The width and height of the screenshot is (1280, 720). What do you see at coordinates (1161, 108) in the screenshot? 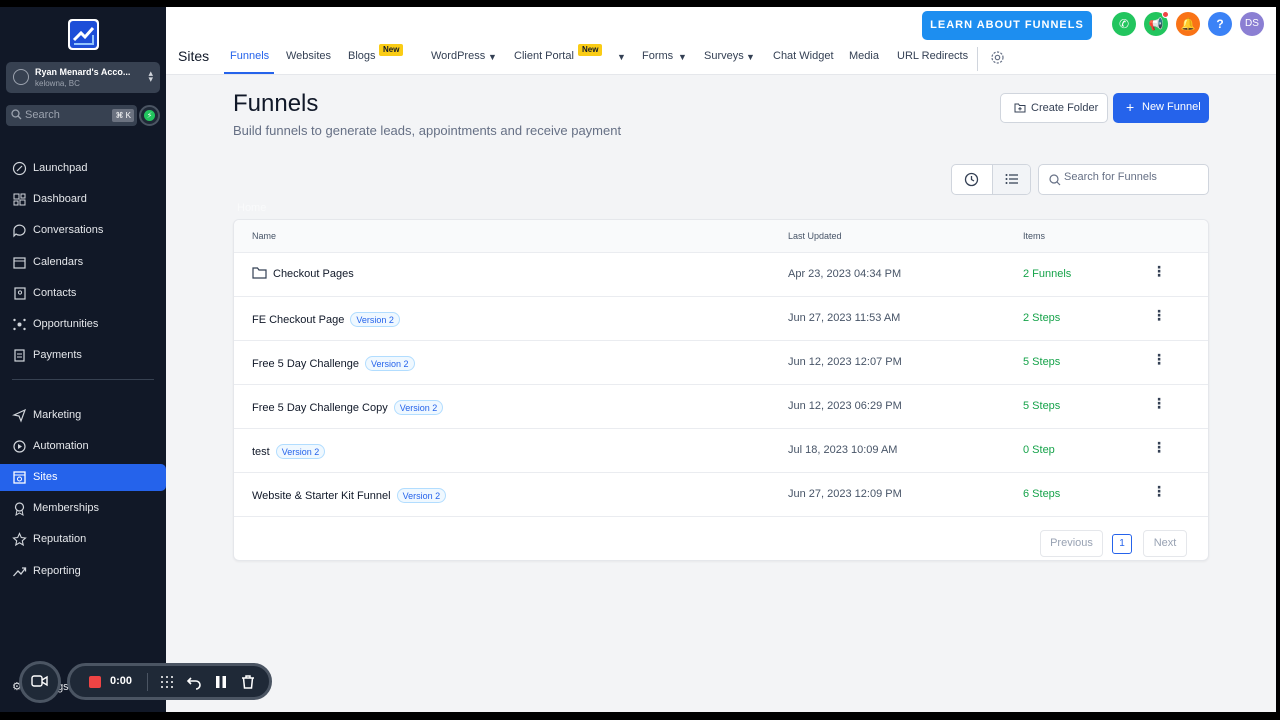
I see `new-funnel-button: + New Funnel` at bounding box center [1161, 108].